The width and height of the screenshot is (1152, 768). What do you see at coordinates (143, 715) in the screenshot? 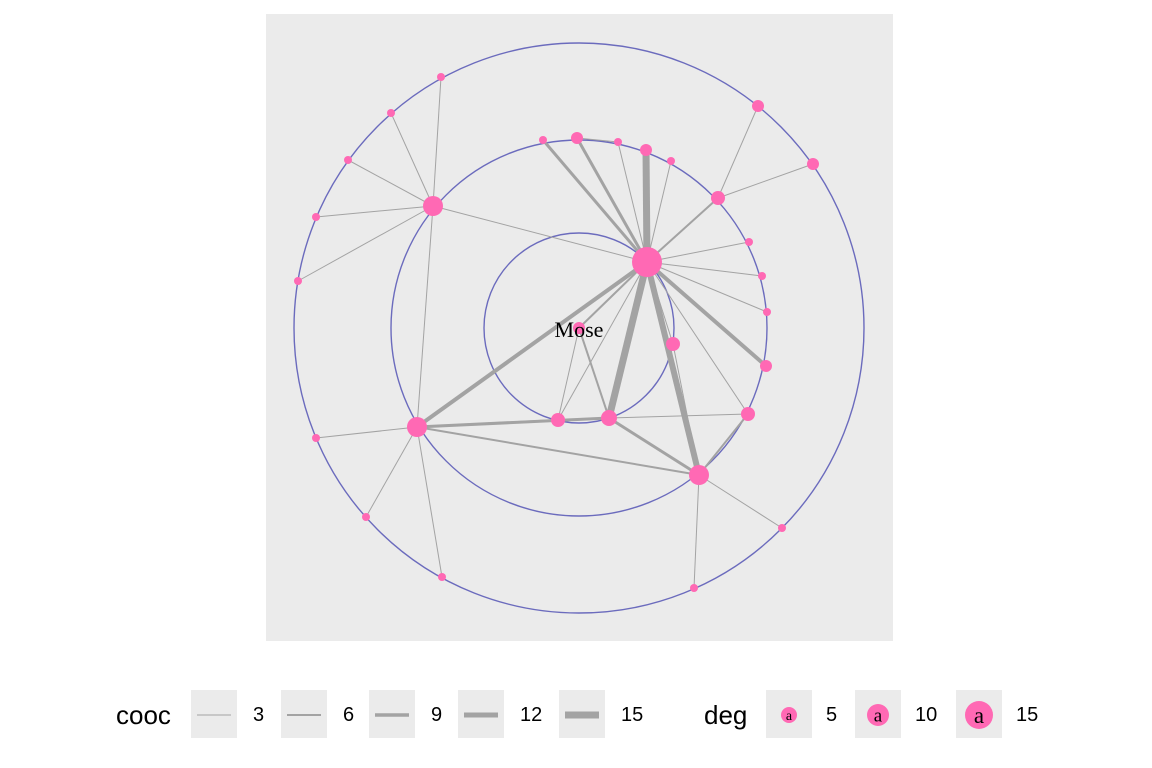
I see `cooc-legend-title: cooc` at bounding box center [143, 715].